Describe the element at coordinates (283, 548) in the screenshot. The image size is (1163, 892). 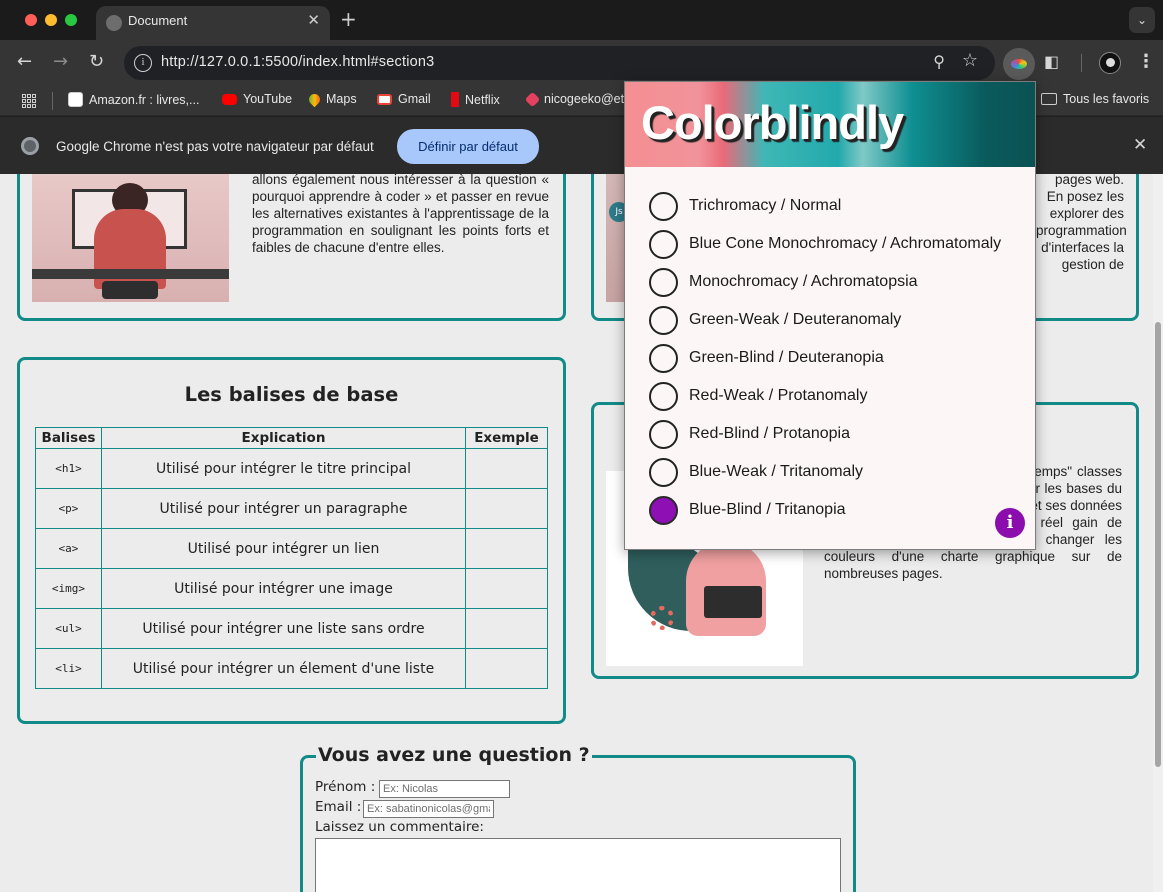
I see `desc-cell: Utilisé pour intégrer un lien` at that location.